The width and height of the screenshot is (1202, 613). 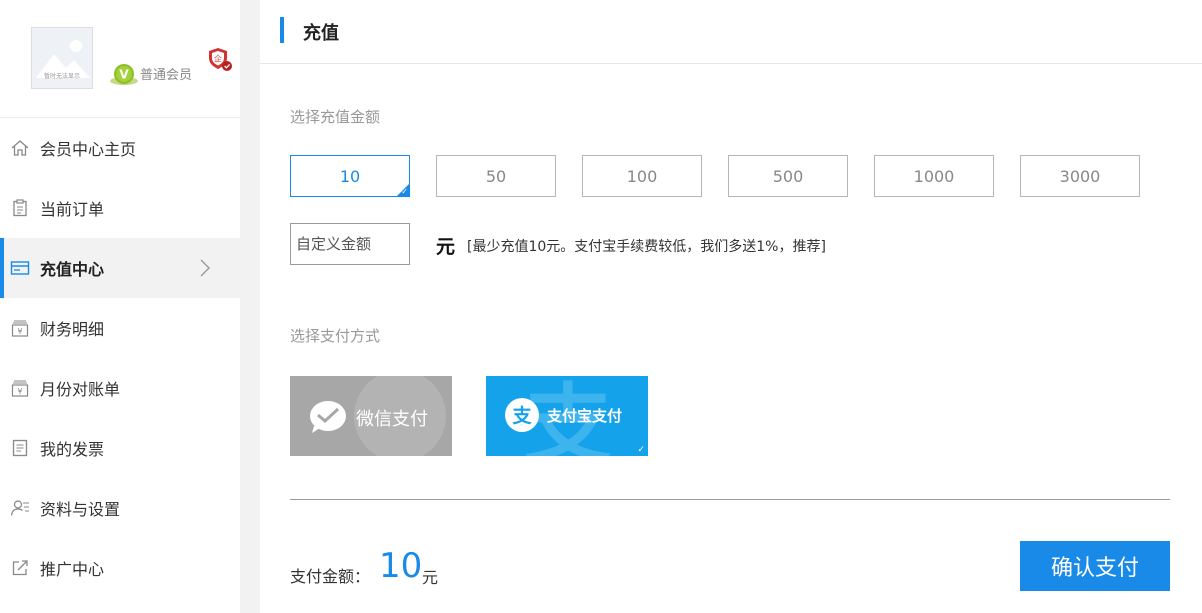 I want to click on total-label: 支付金额：, so click(x=330, y=576).